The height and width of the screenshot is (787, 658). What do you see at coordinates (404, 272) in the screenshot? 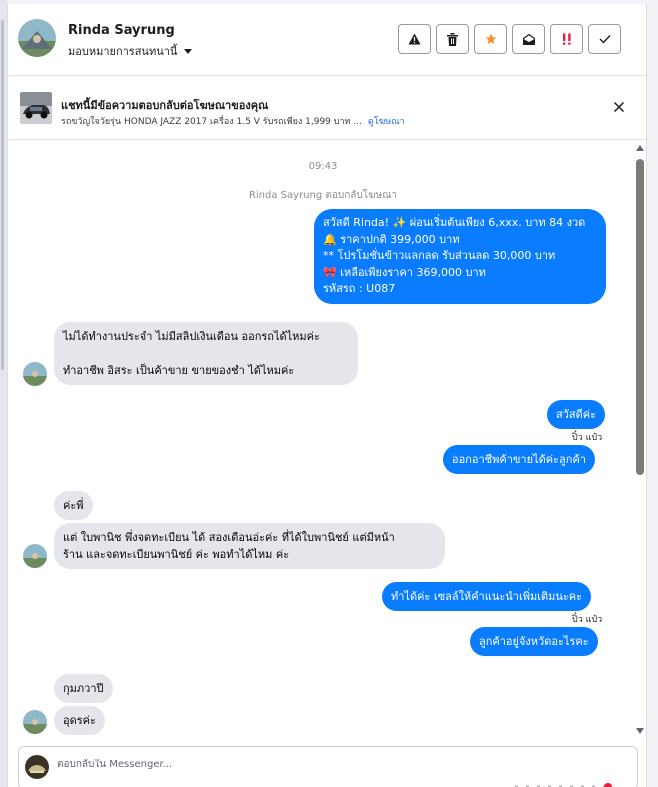
I see `promo-line: 🎀 เหลือเพียงราคา 369,000 บาท` at bounding box center [404, 272].